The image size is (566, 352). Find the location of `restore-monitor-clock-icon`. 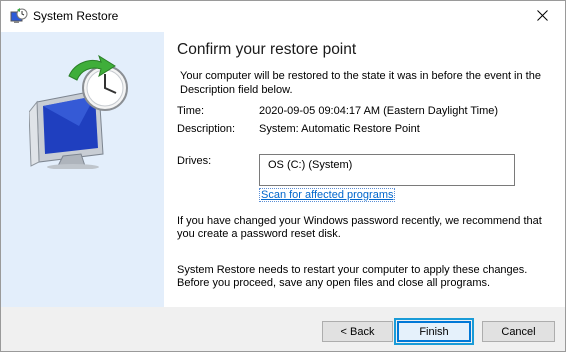

restore-monitor-clock-icon is located at coordinates (83, 114).